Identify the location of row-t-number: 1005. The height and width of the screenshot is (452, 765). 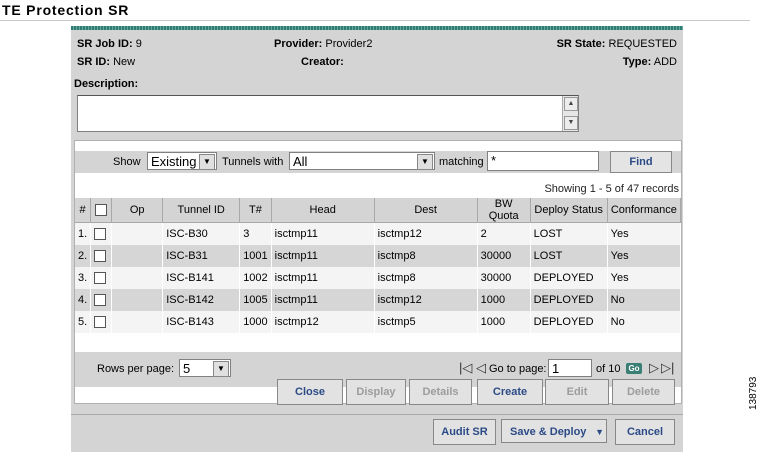
(255, 300).